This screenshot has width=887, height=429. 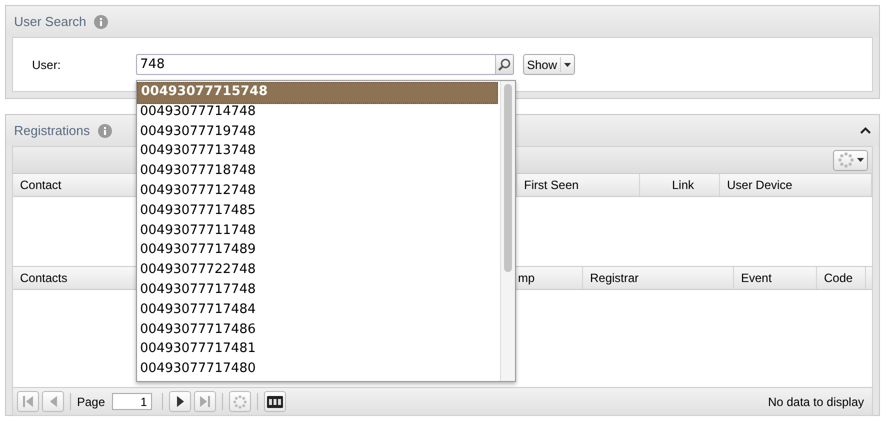 I want to click on show-button: Show, so click(x=549, y=64).